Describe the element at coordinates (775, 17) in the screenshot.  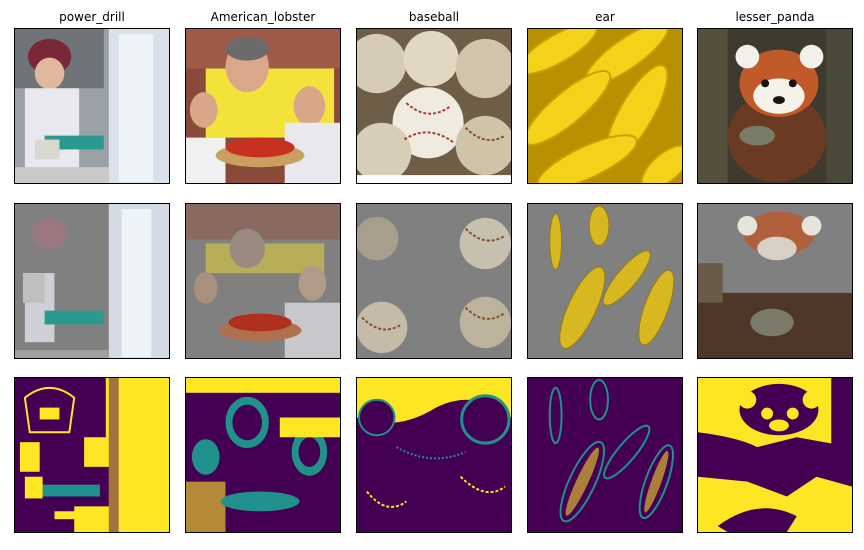
I see `column-title-lesser-panda: lesser_panda` at that location.